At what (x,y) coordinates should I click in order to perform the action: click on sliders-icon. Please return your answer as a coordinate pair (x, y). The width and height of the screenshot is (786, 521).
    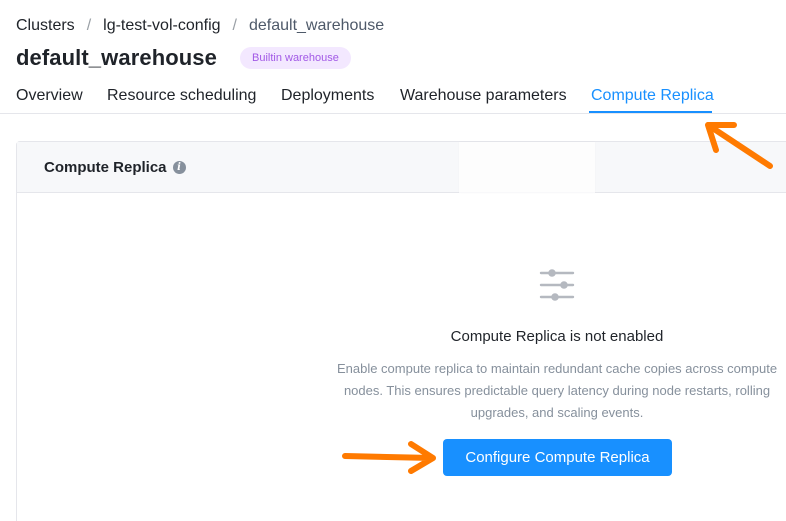
    Looking at the image, I should click on (557, 285).